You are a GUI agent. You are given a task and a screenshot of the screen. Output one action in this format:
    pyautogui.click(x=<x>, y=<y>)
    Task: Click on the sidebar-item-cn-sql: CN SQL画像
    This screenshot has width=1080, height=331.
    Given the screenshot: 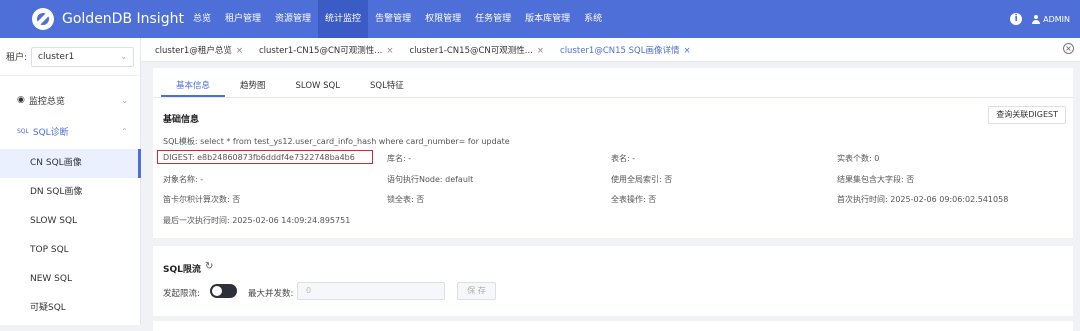 What is the action you would take?
    pyautogui.click(x=70, y=163)
    